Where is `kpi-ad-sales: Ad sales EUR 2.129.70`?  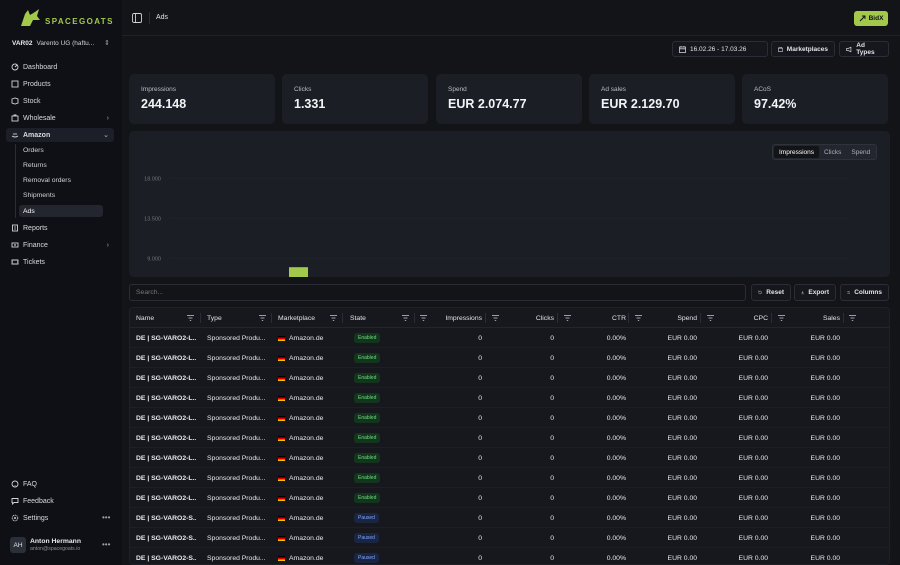 kpi-ad-sales: Ad sales EUR 2.129.70 is located at coordinates (662, 99).